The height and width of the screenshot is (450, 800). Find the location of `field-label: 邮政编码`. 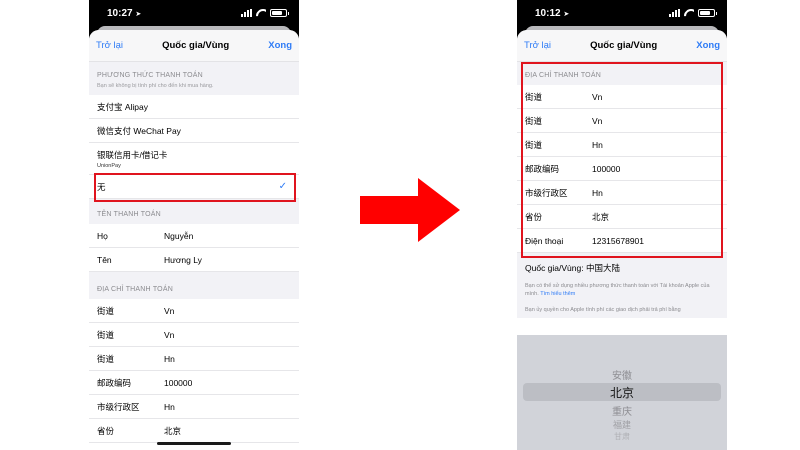

field-label: 邮政编码 is located at coordinates (114, 382).